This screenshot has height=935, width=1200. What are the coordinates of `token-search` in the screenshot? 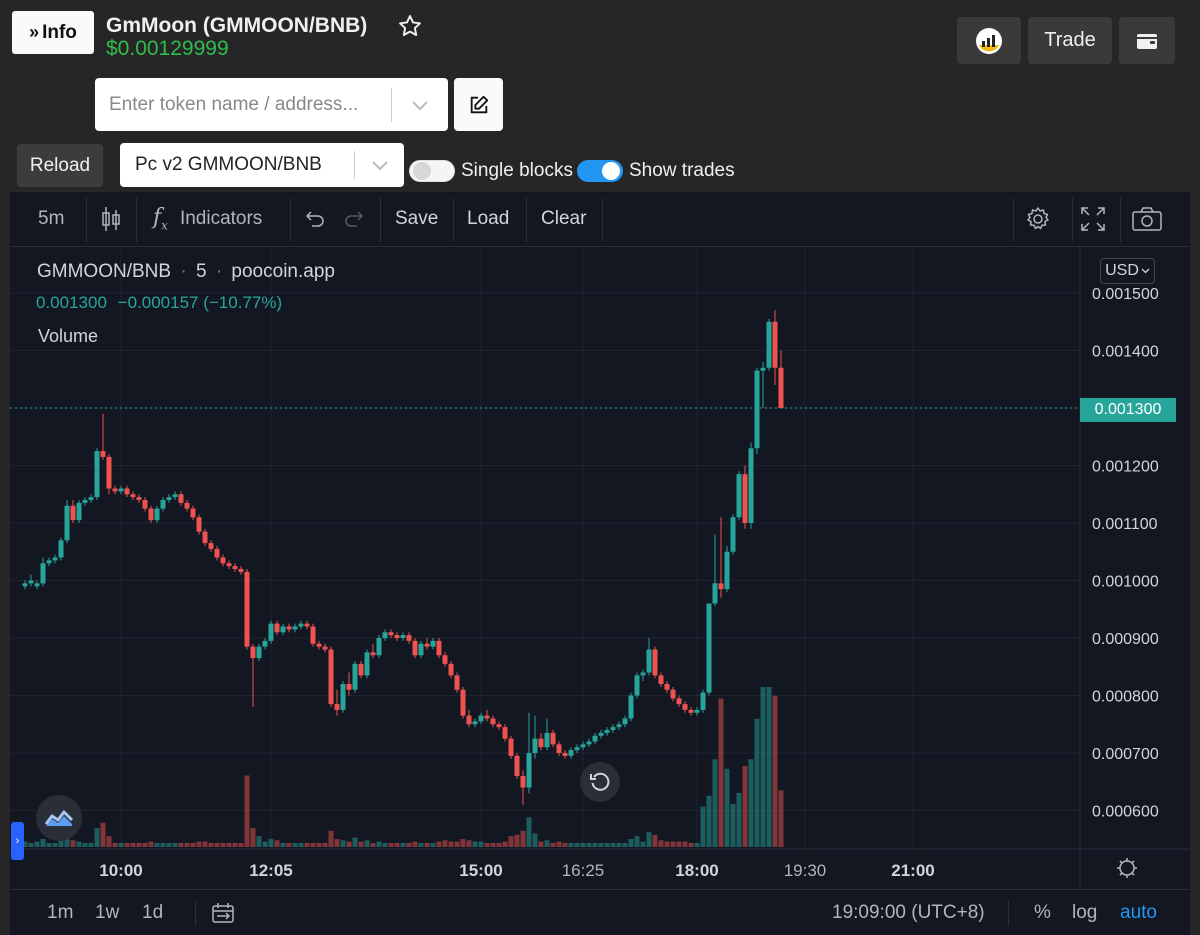 It's located at (271, 104).